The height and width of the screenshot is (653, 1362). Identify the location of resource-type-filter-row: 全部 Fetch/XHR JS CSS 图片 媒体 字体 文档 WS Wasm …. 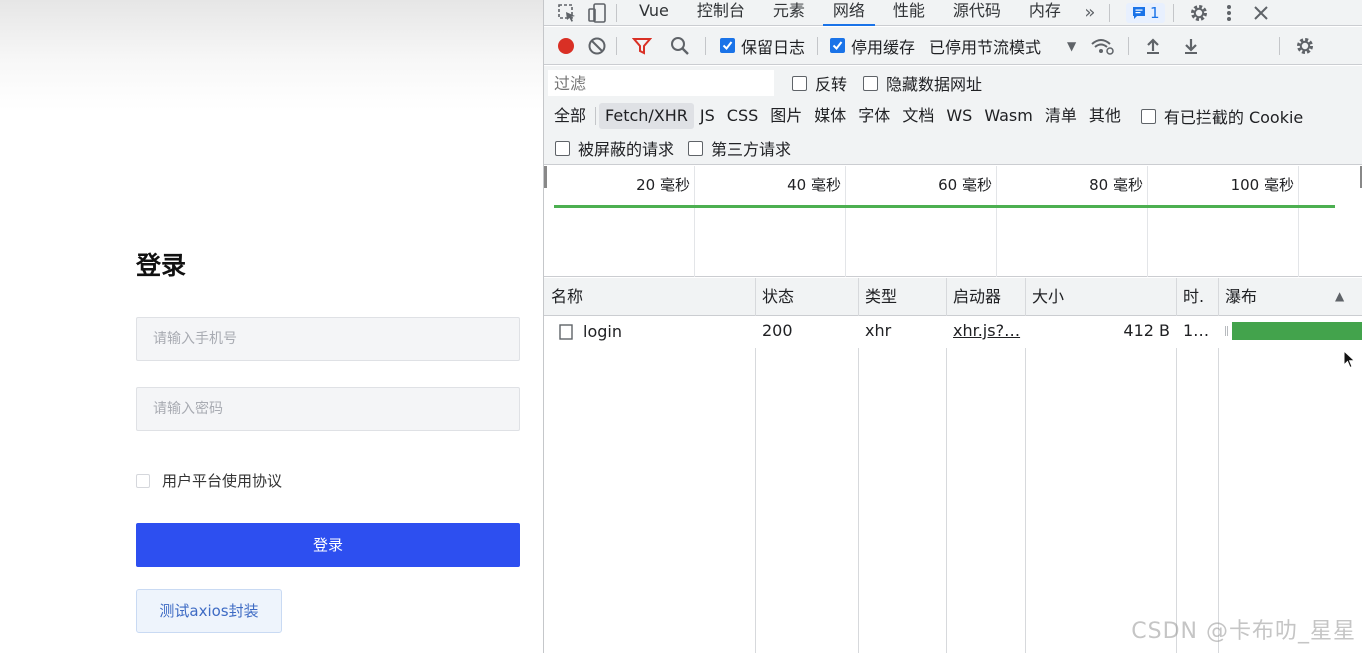
(953, 116).